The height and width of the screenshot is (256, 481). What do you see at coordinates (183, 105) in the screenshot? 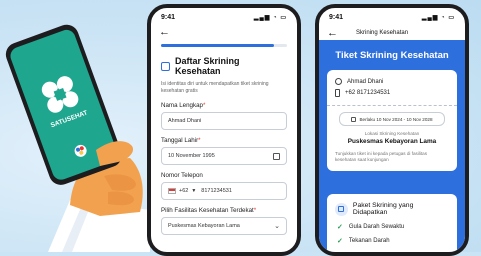
I see `name-label: Nama Lengkap*` at bounding box center [183, 105].